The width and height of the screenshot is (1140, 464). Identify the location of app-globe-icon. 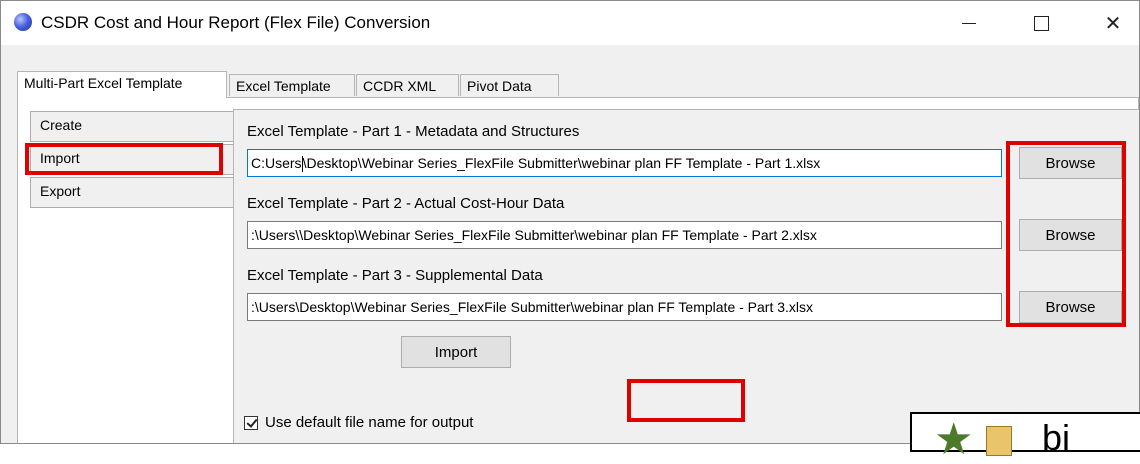
(23, 22).